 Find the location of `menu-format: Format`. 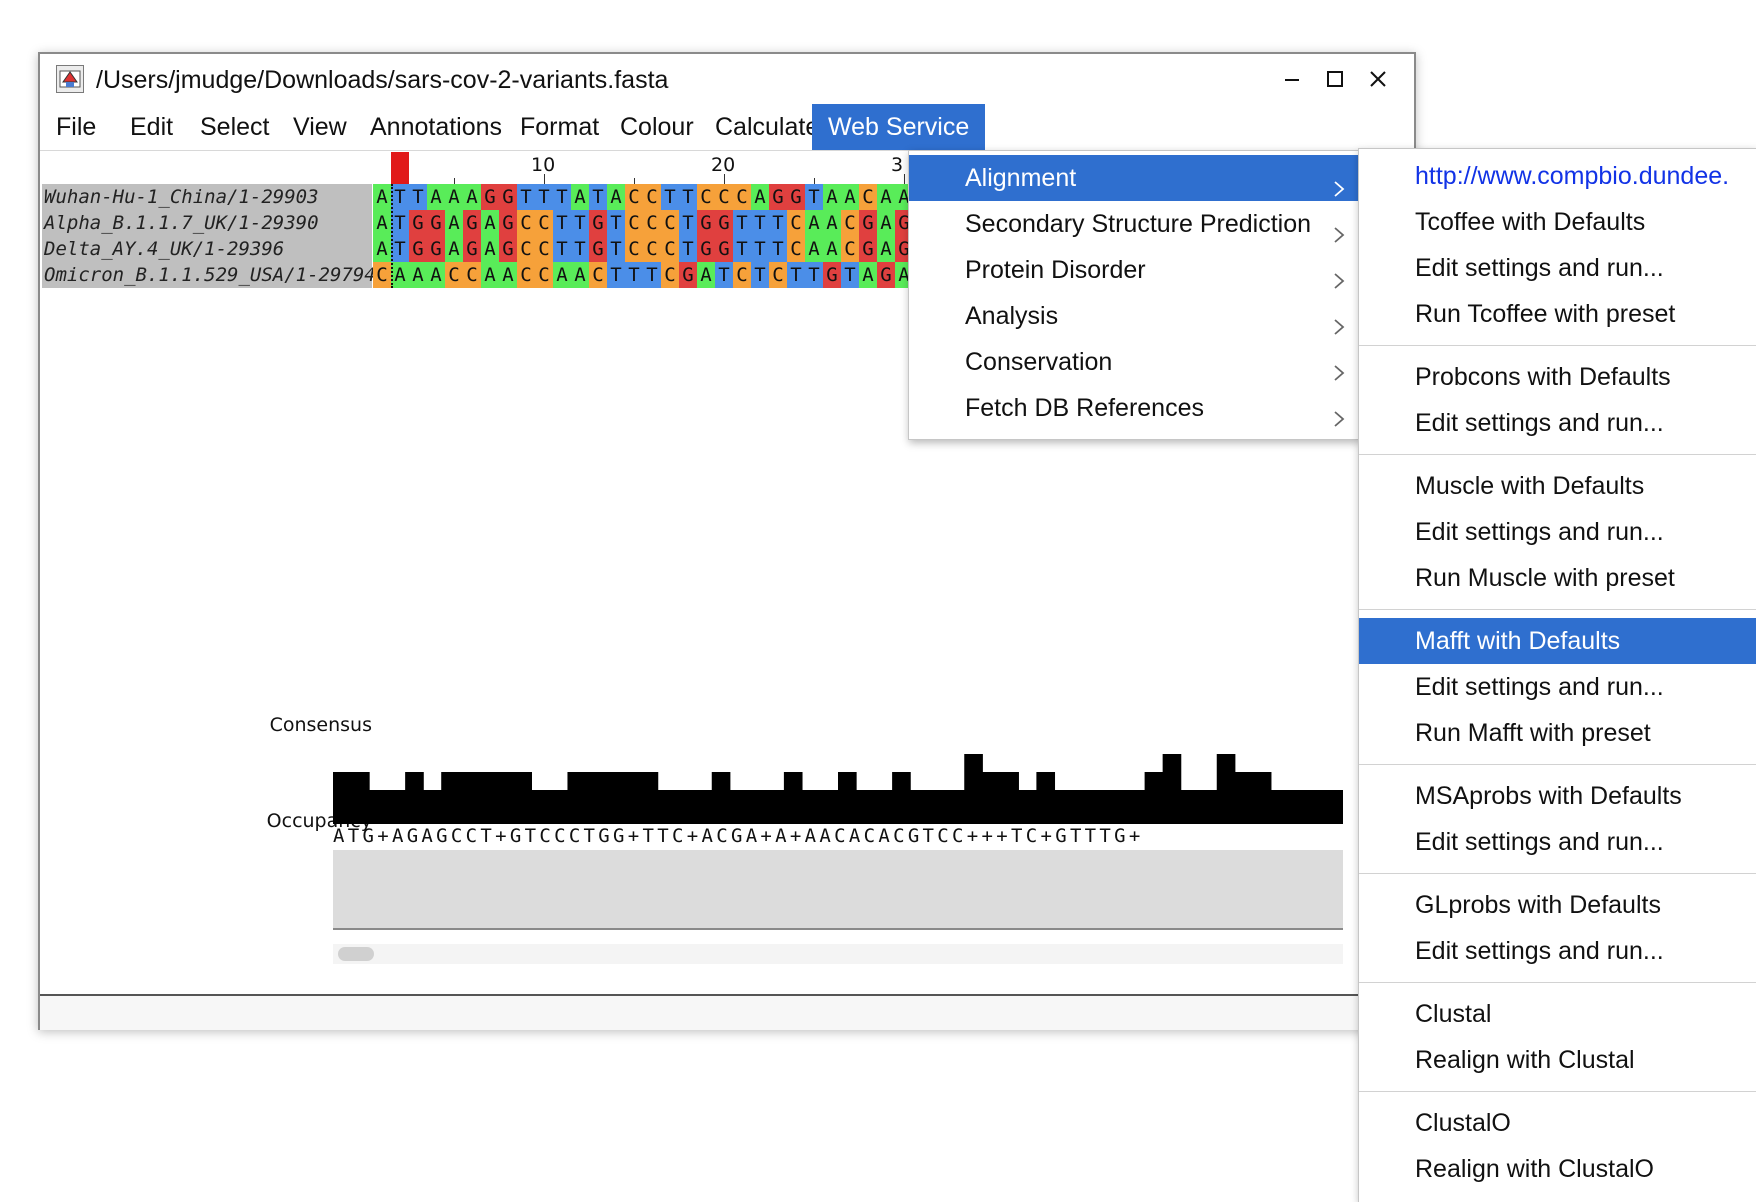

menu-format: Format is located at coordinates (559, 127).